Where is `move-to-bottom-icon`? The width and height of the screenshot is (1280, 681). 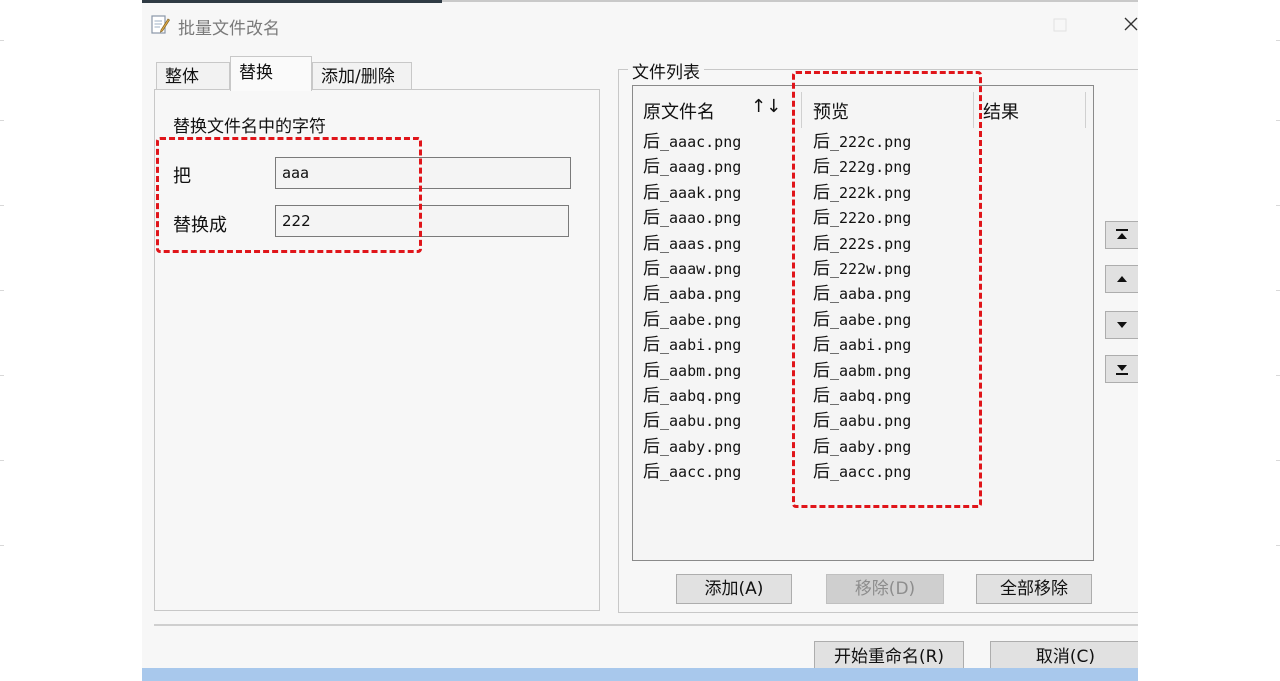
move-to-bottom-icon is located at coordinates (1122, 370).